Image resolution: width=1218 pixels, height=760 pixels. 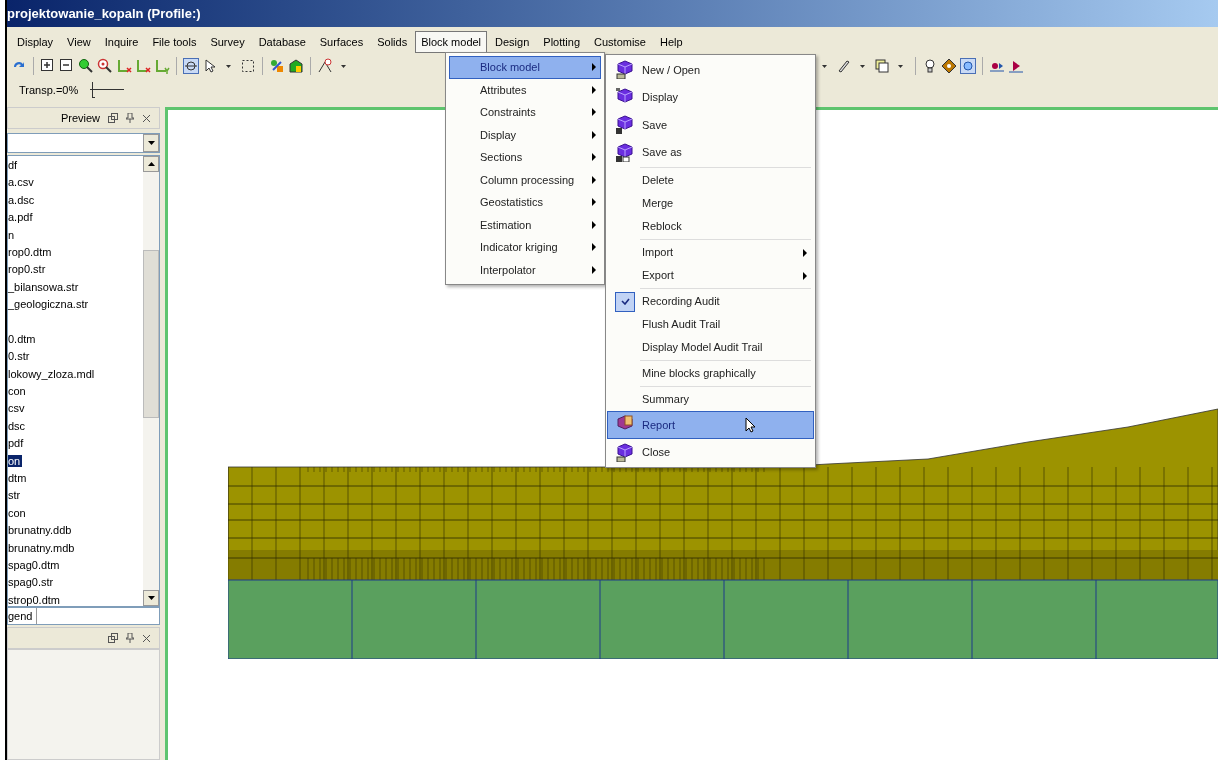 What do you see at coordinates (44, 286) in the screenshot?
I see `file-item: _bilansowa.str` at bounding box center [44, 286].